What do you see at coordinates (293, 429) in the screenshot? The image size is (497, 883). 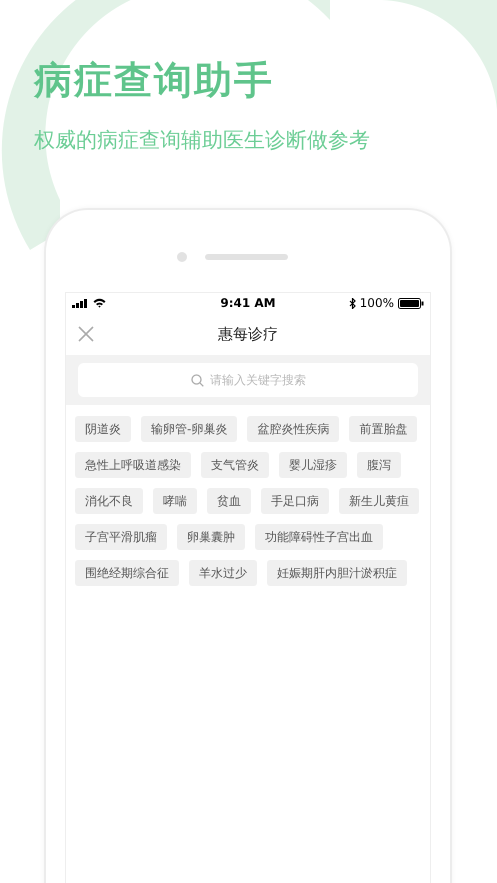 I see `disease-tag: 盆腔炎性疾病` at bounding box center [293, 429].